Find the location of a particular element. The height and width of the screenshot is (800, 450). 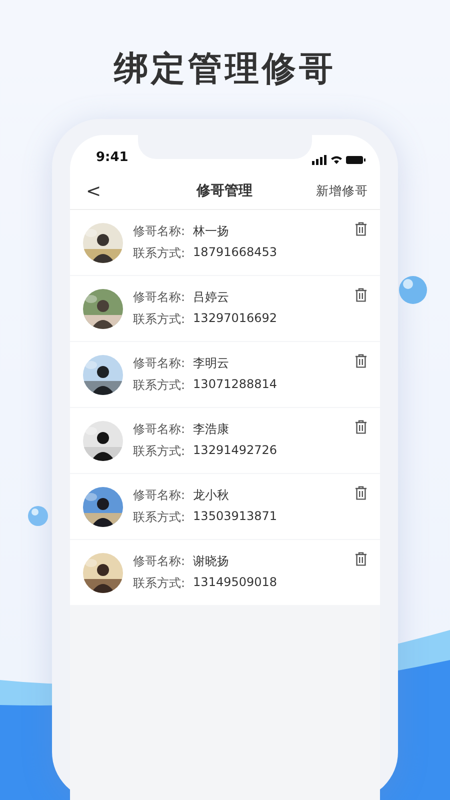

list-row: 修哥名称: 龙小秋 联系方式: 13503913871 is located at coordinates (225, 507).